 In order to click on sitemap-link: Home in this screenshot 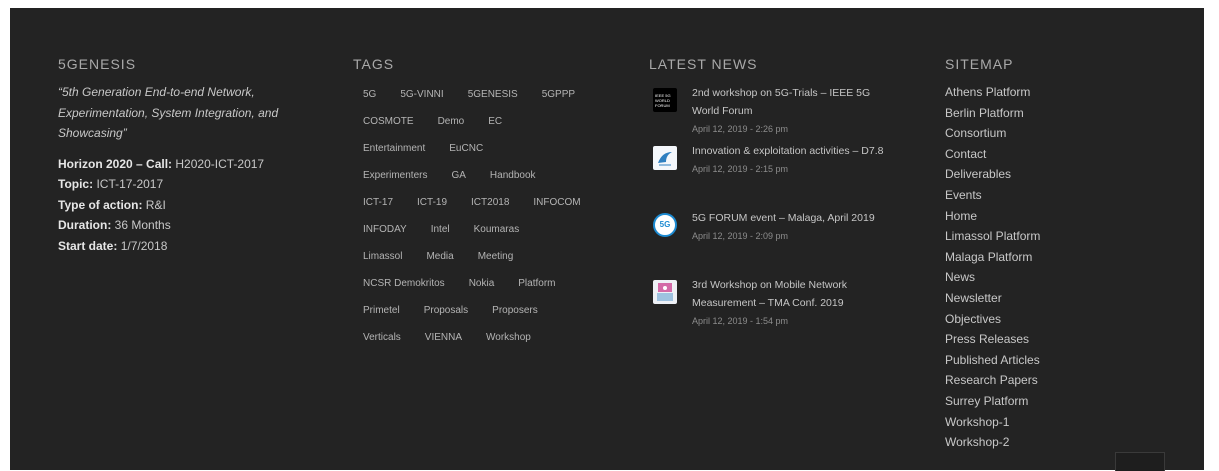, I will do `click(1035, 216)`.